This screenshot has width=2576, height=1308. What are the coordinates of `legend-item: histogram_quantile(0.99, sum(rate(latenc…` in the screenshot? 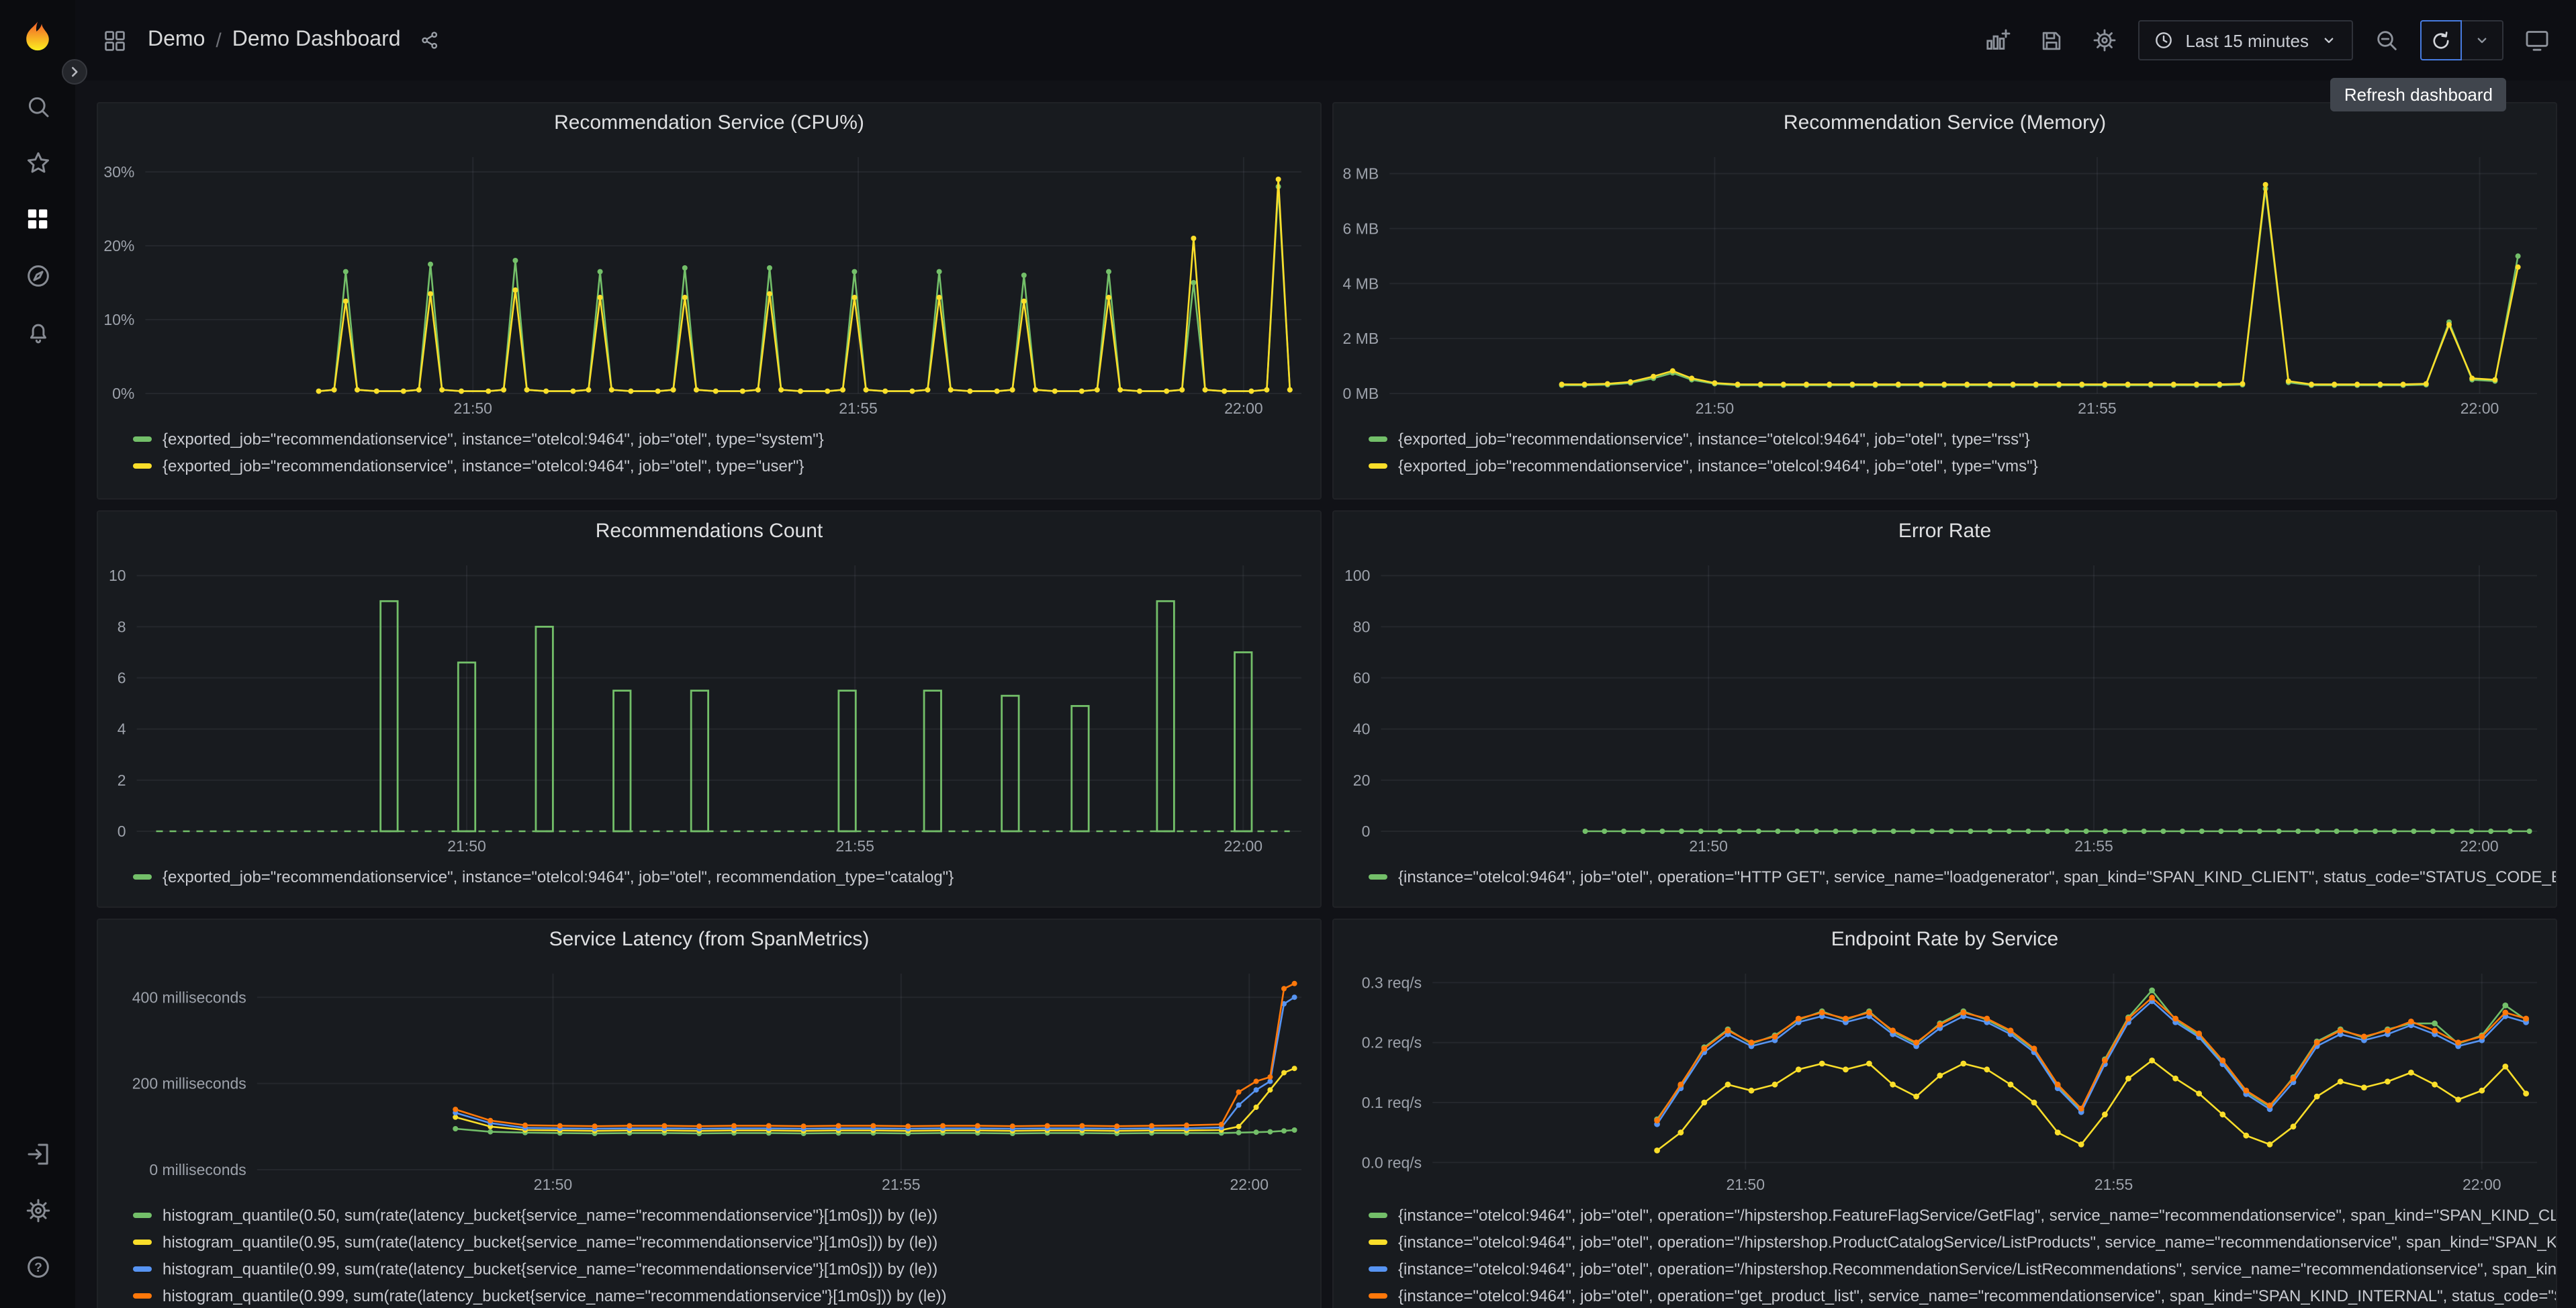 It's located at (721, 1269).